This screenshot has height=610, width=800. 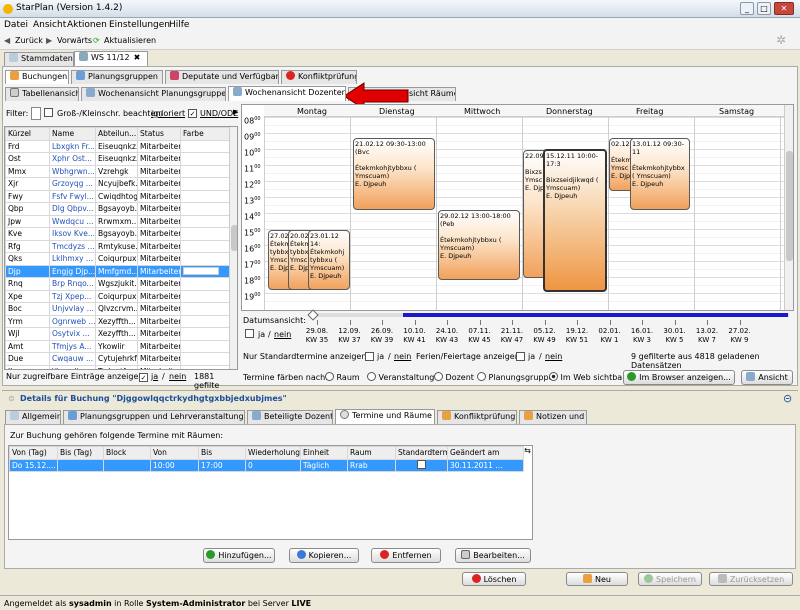 What do you see at coordinates (485, 453) in the screenshot?
I see `tcol-geaendert-am: Geändert am` at bounding box center [485, 453].